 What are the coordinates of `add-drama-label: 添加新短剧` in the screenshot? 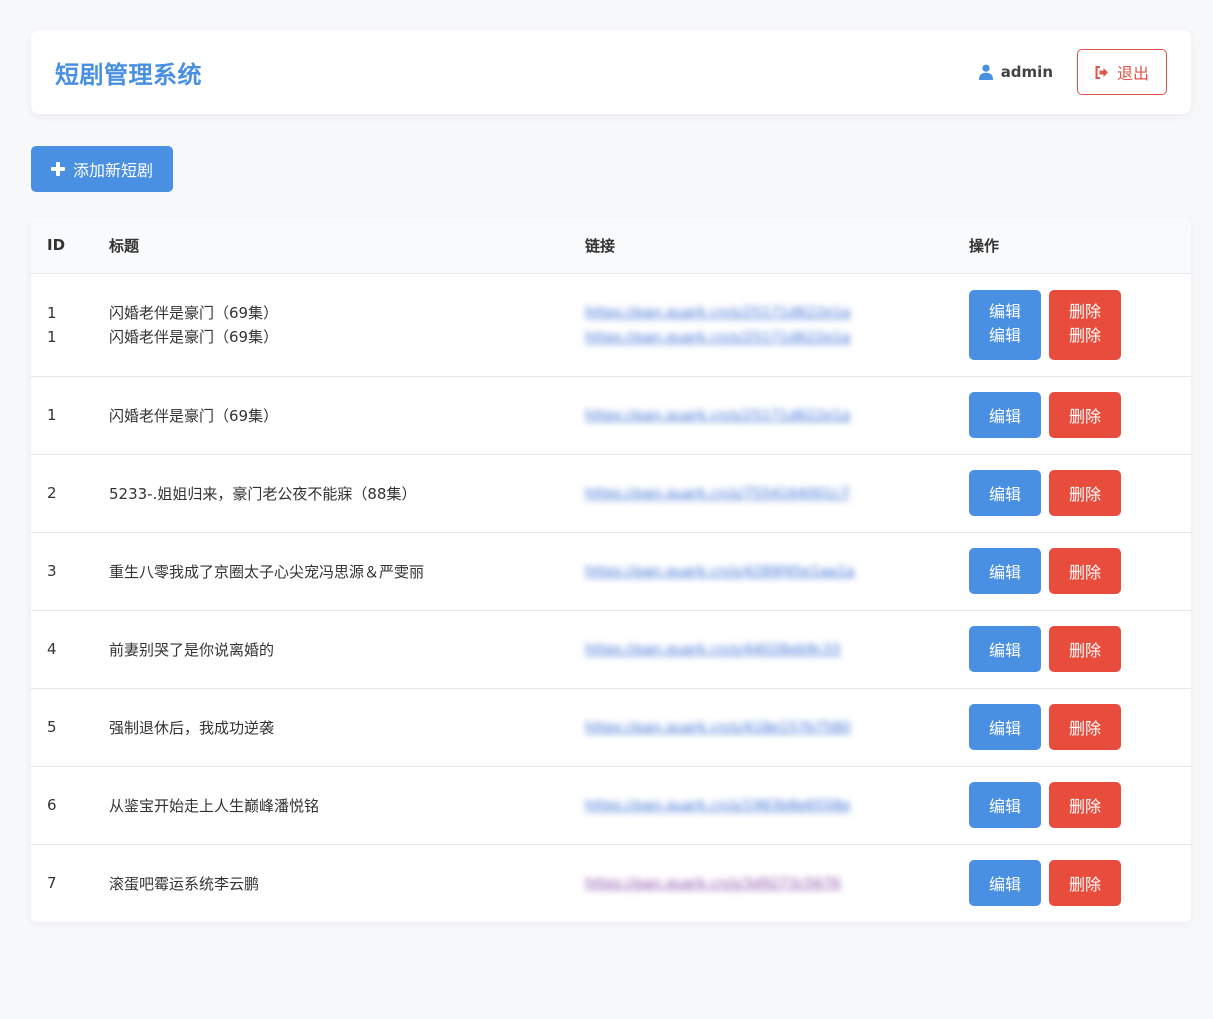 It's located at (112, 171).